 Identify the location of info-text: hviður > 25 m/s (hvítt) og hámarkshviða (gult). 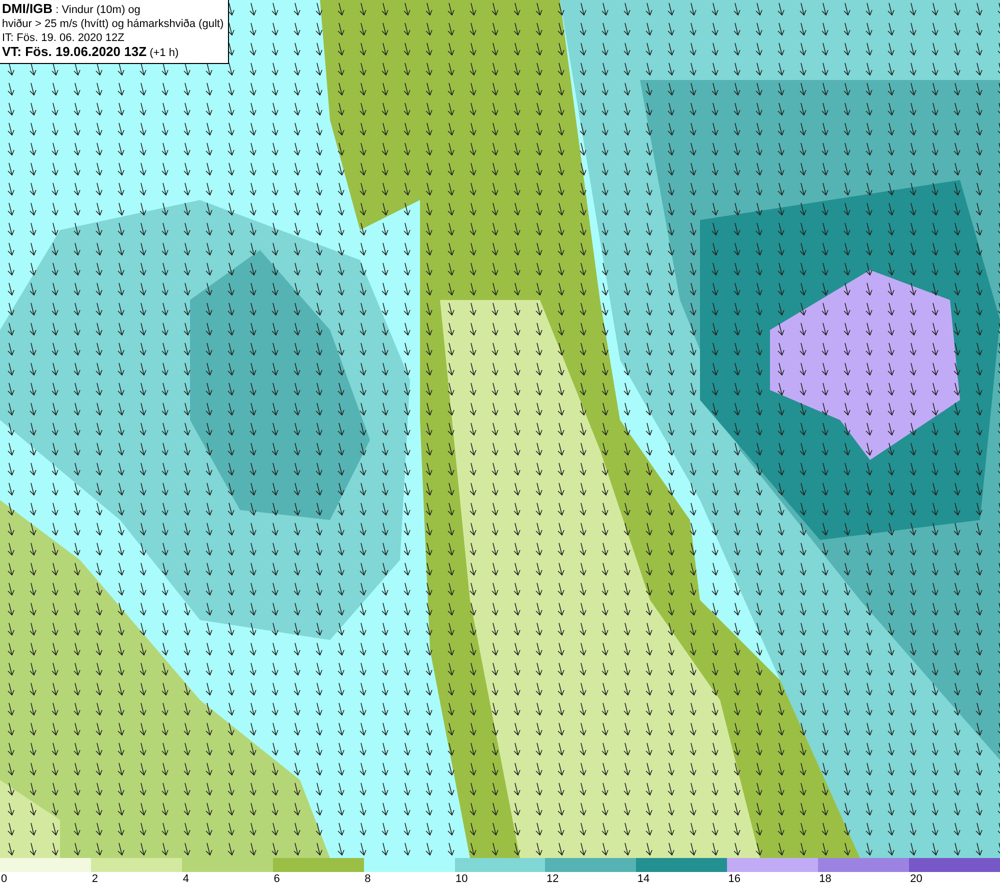
(113, 24).